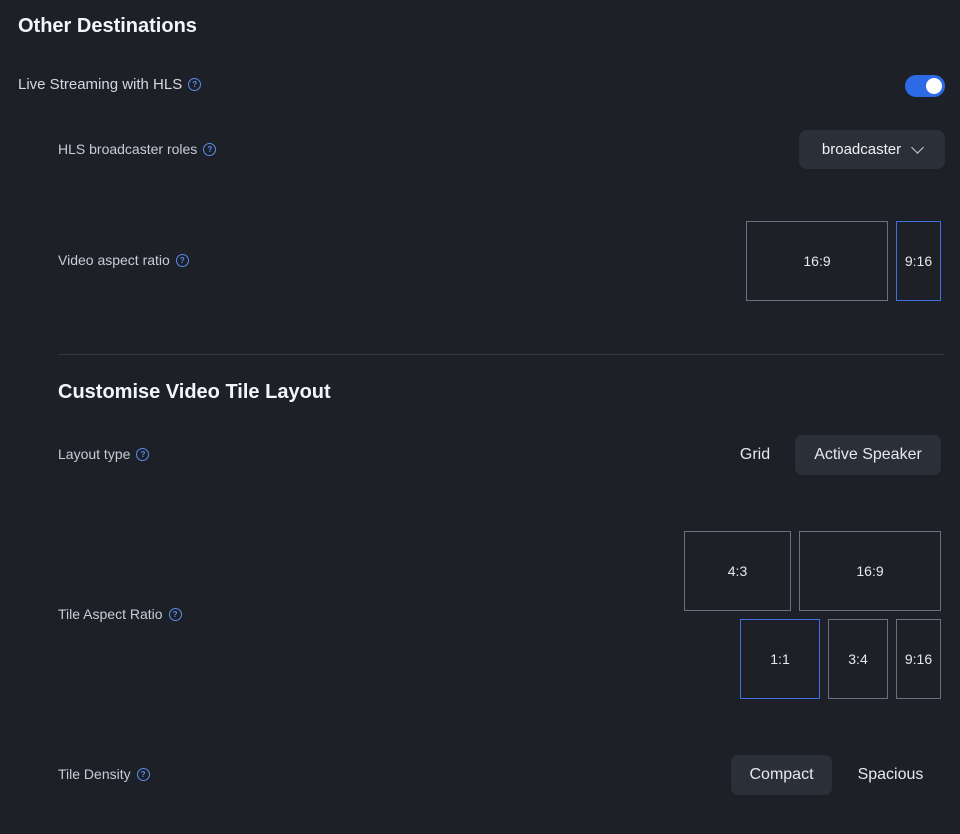  Describe the element at coordinates (918, 659) in the screenshot. I see `tile-aspect-option-9-16: 9:16` at that location.